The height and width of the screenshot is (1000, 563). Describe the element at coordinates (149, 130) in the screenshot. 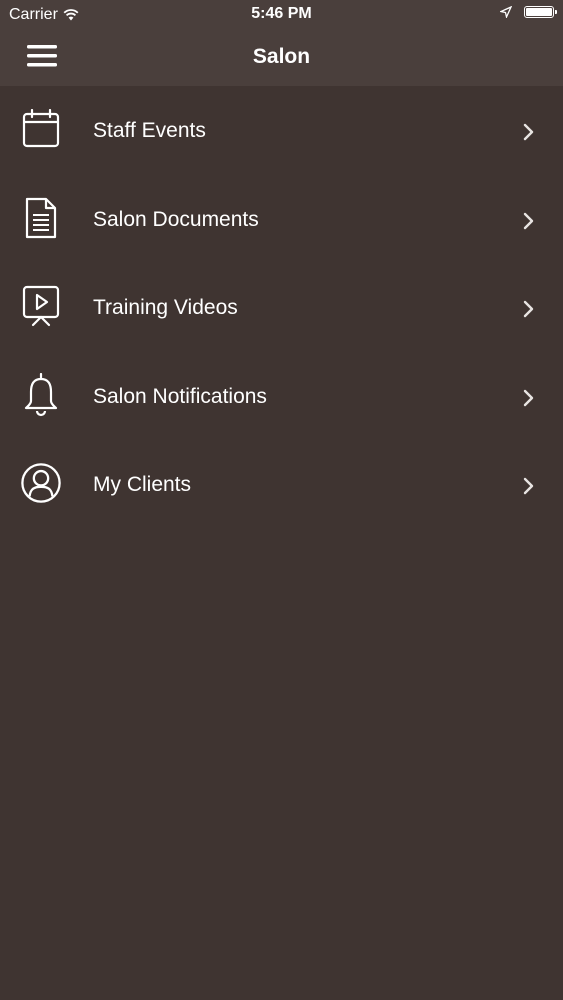

I see `menu-item-label: Staff Events` at that location.